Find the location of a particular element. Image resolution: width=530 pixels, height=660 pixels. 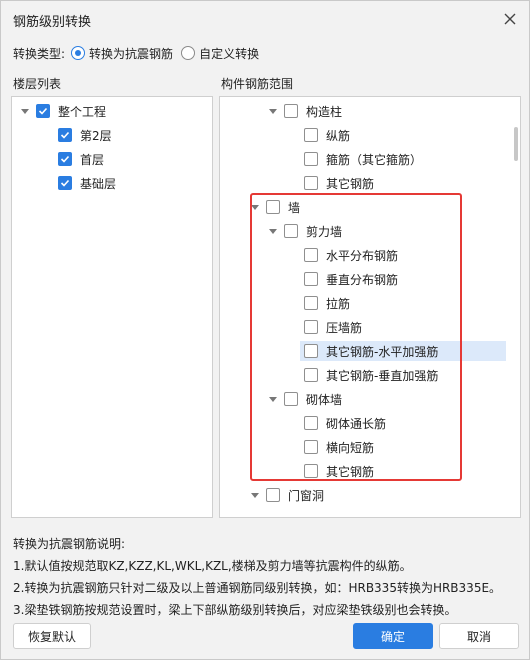

tree-node-label: 墙 is located at coordinates (294, 207).